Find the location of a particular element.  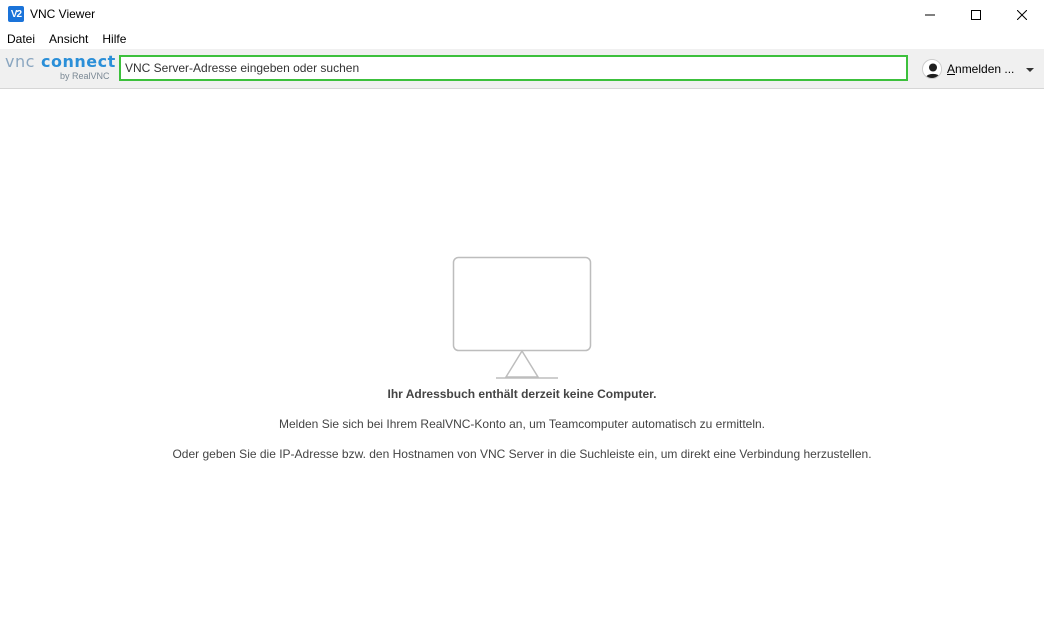

logo-byline: by RealVNC is located at coordinates (85, 76).